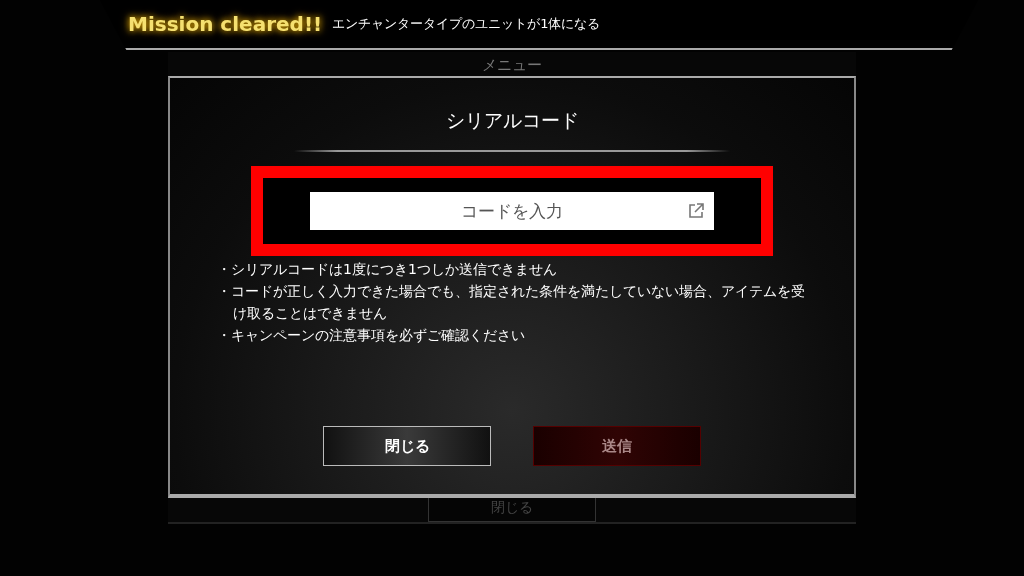 This screenshot has height=576, width=1024. I want to click on menu-title: メニュー, so click(512, 65).